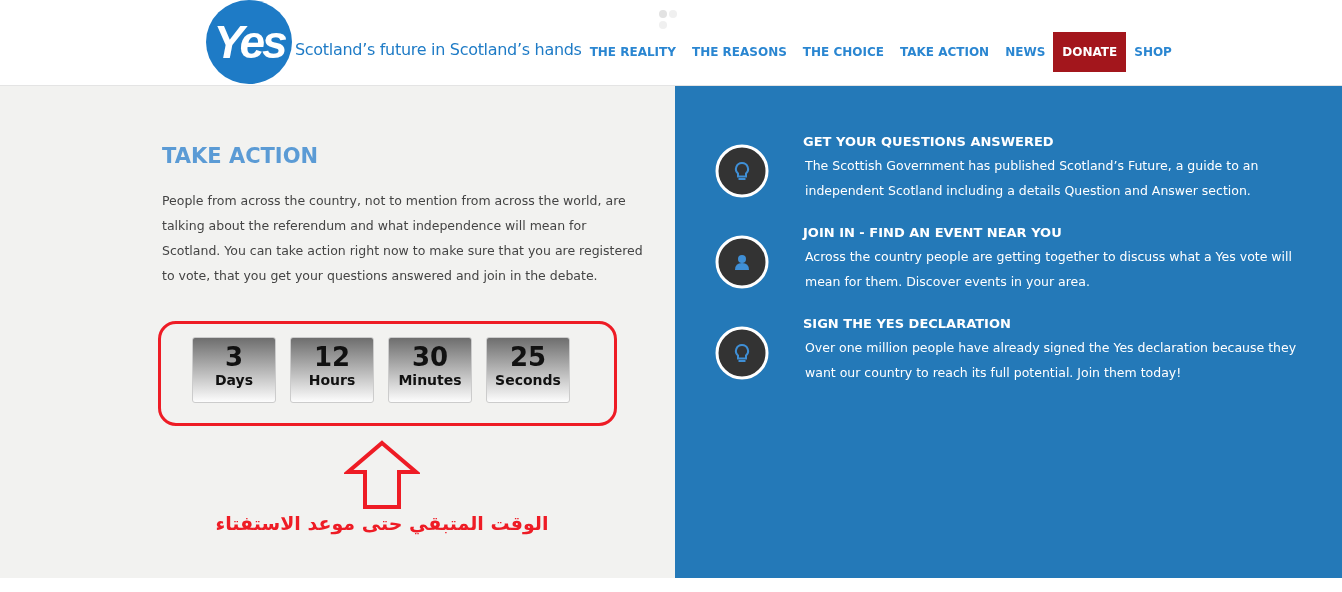  I want to click on feature-title: JOIN IN - FIND AN EVENT NEAR YOU, so click(933, 232).